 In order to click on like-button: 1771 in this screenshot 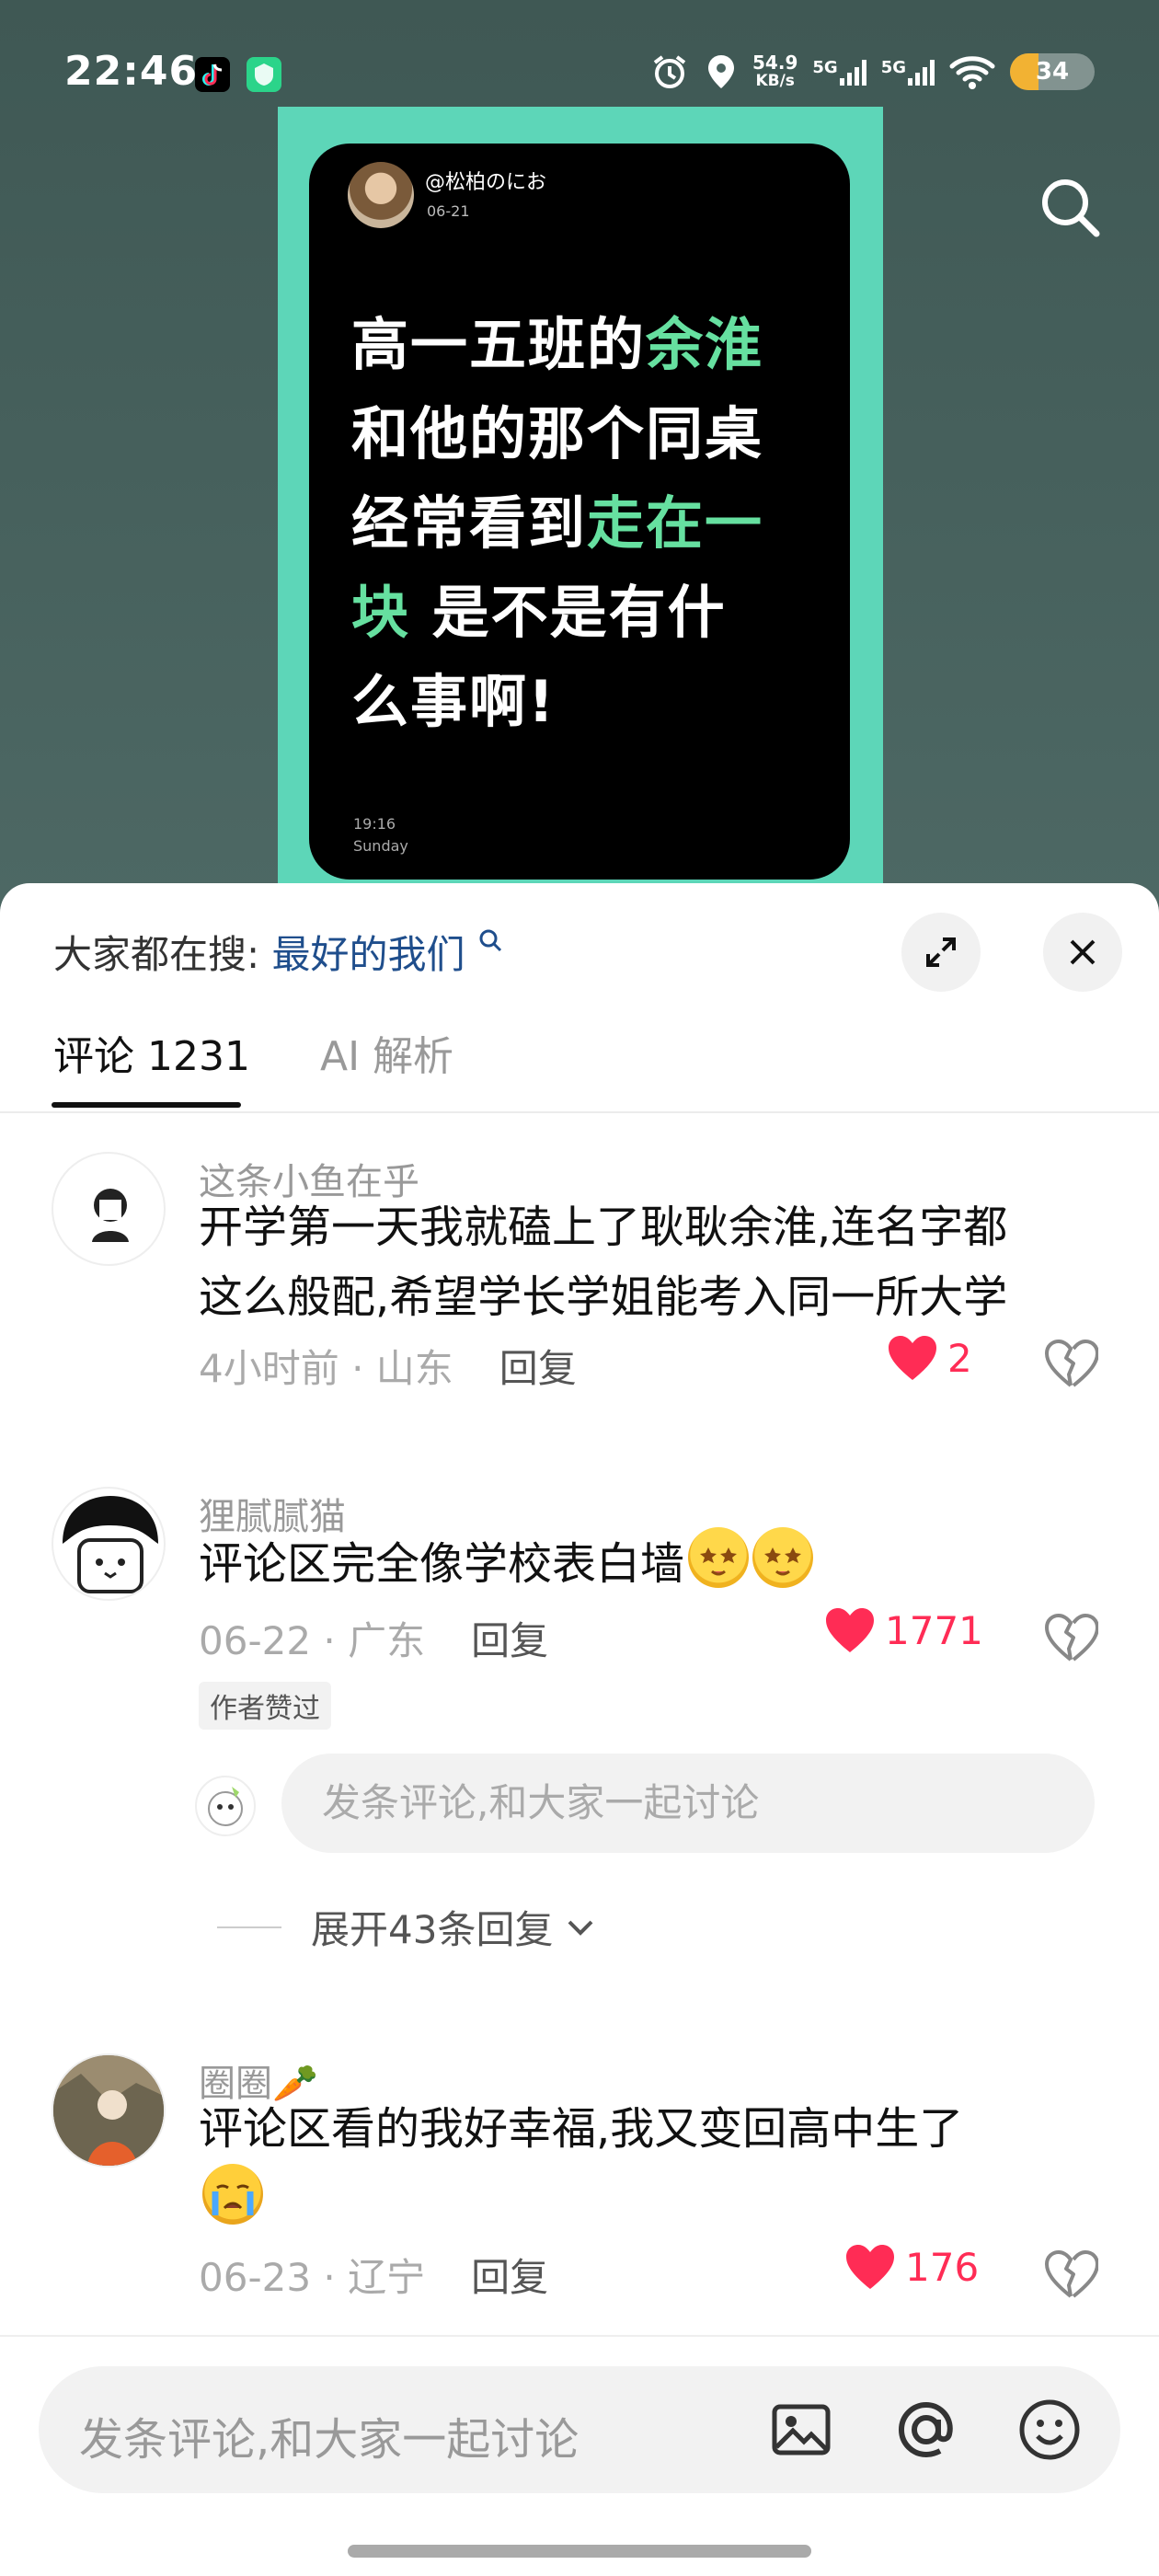, I will do `click(903, 1630)`.